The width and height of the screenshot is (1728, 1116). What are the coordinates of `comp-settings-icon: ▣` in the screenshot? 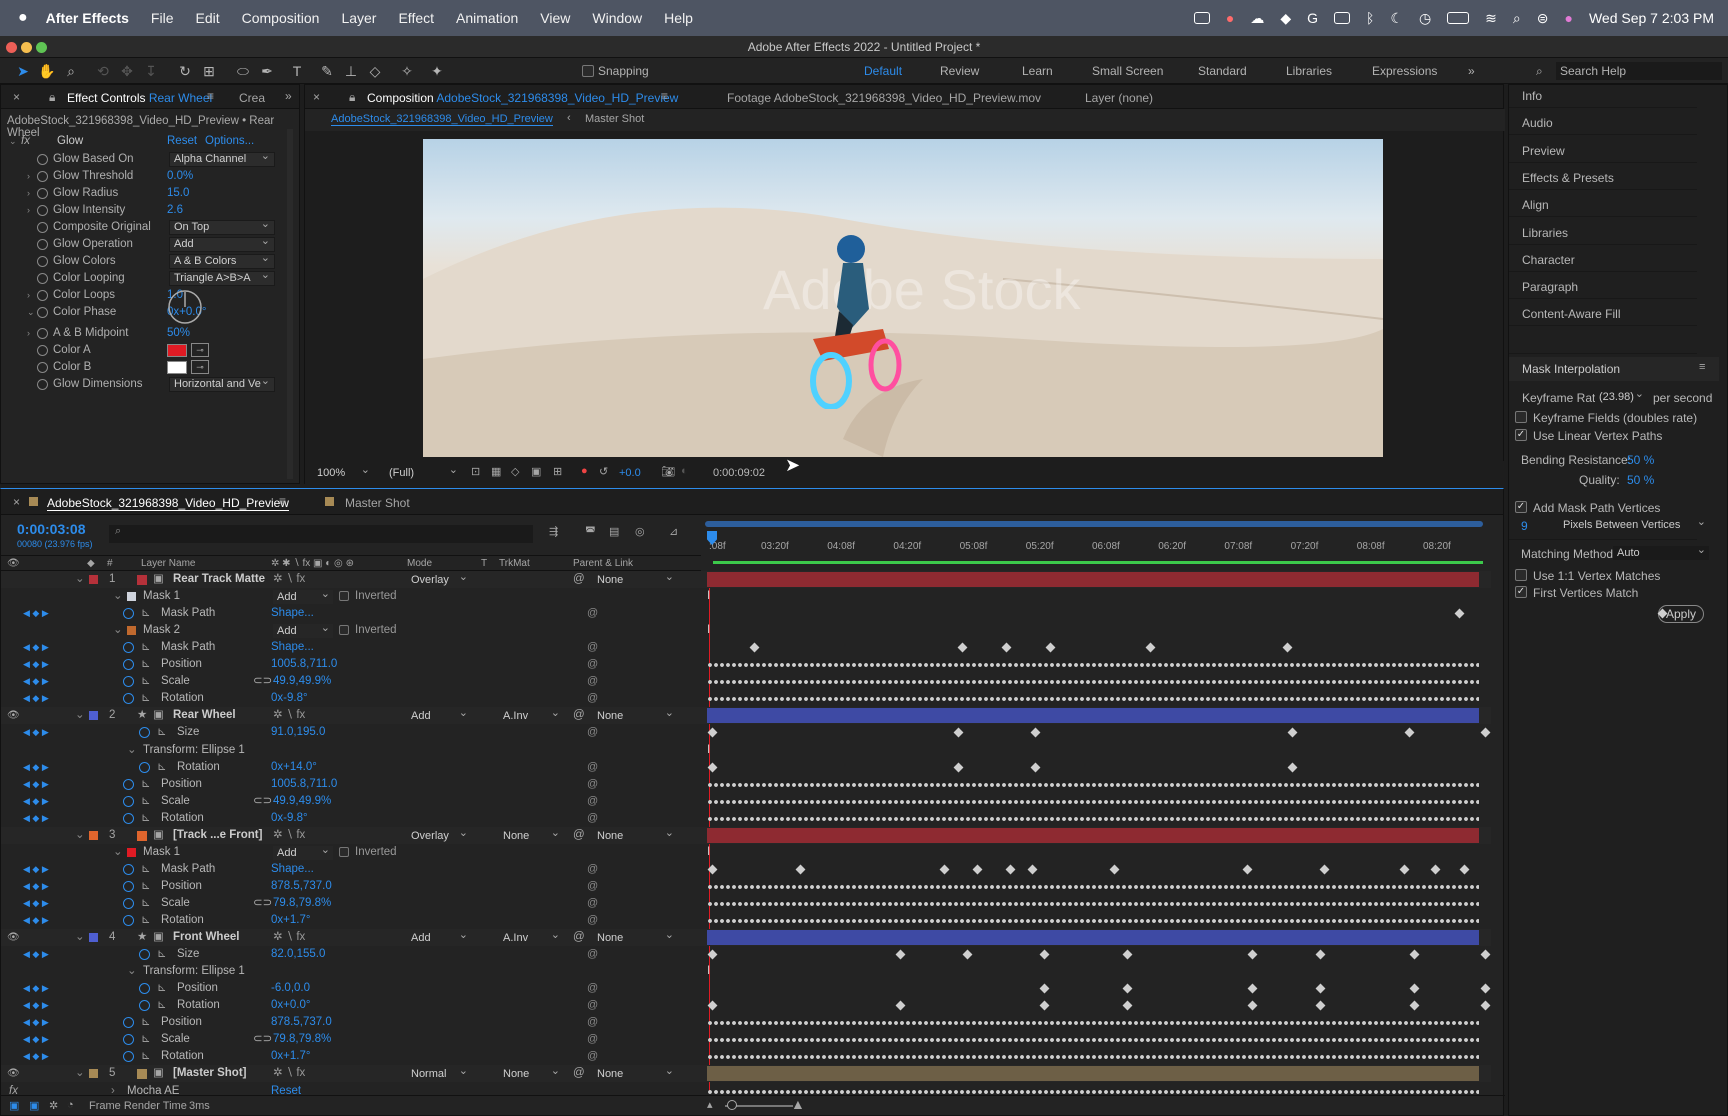 It's located at (14, 1105).